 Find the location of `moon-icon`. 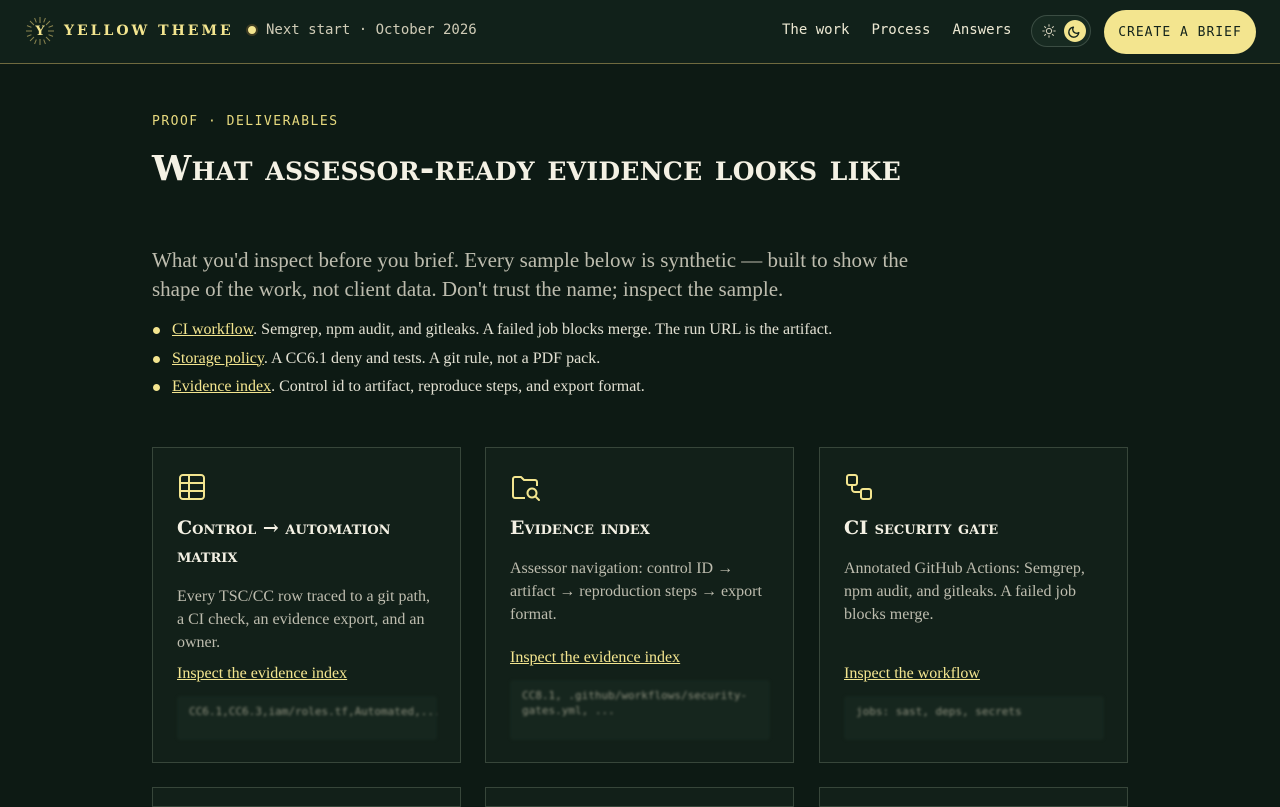

moon-icon is located at coordinates (1075, 31).